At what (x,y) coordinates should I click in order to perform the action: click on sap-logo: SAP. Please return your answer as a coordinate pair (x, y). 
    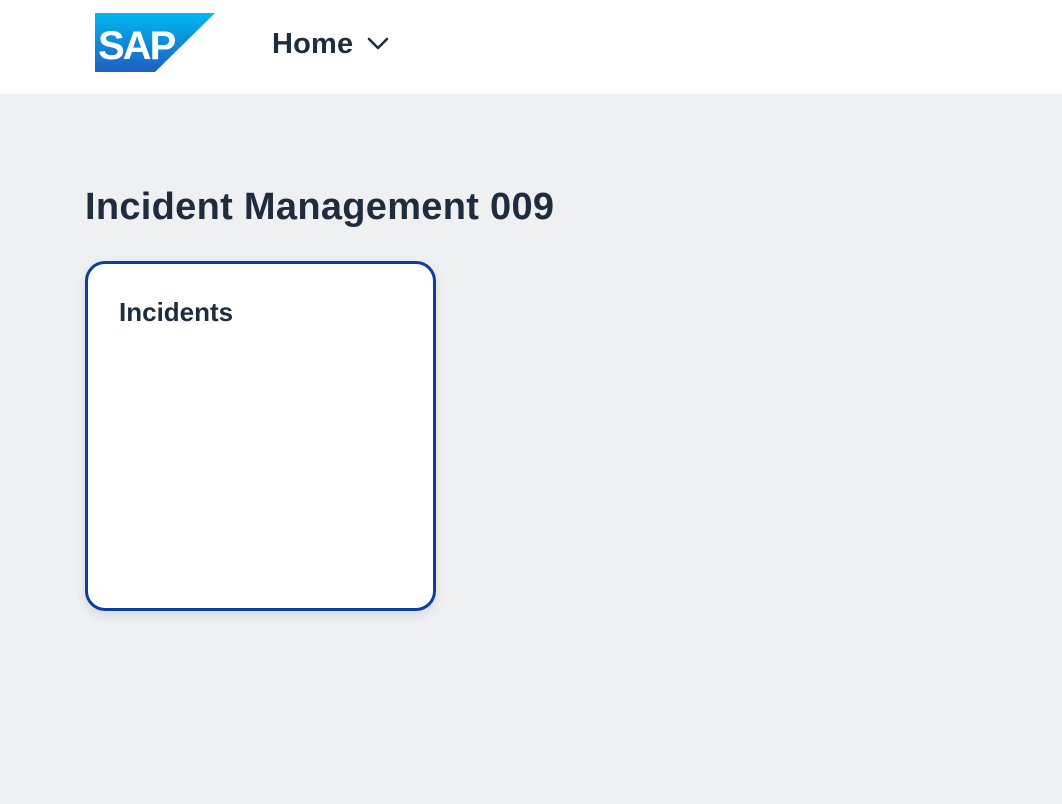
    Looking at the image, I should click on (155, 42).